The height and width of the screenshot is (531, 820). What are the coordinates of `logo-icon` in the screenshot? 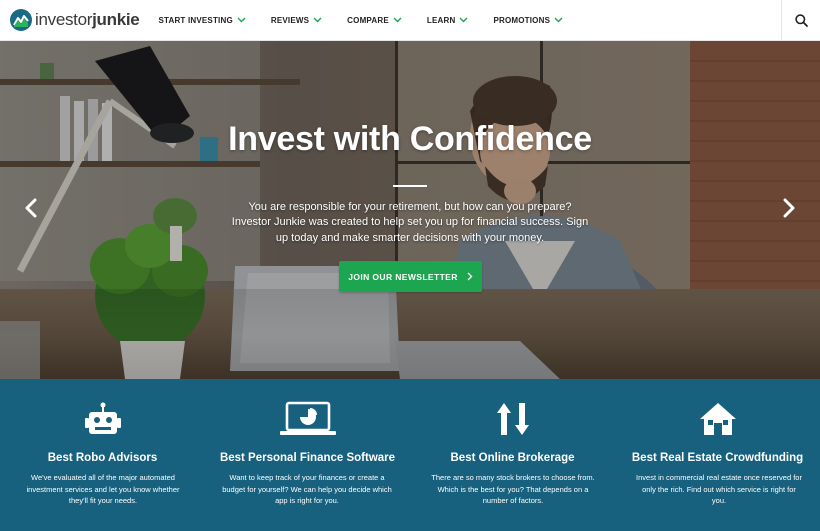 It's located at (21, 20).